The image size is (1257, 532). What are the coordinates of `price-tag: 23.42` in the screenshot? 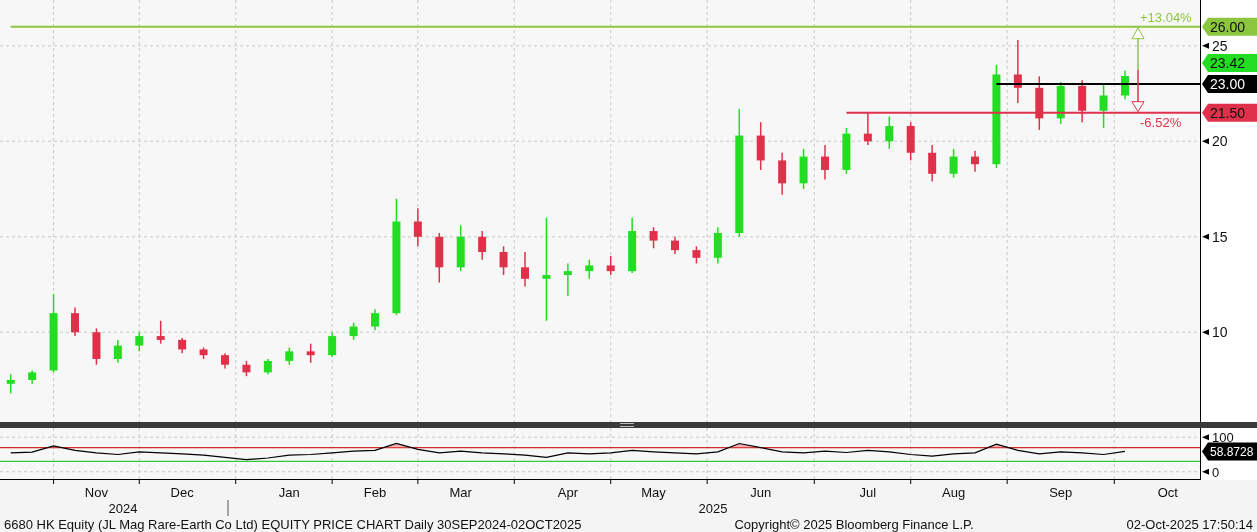 It's located at (1229, 63).